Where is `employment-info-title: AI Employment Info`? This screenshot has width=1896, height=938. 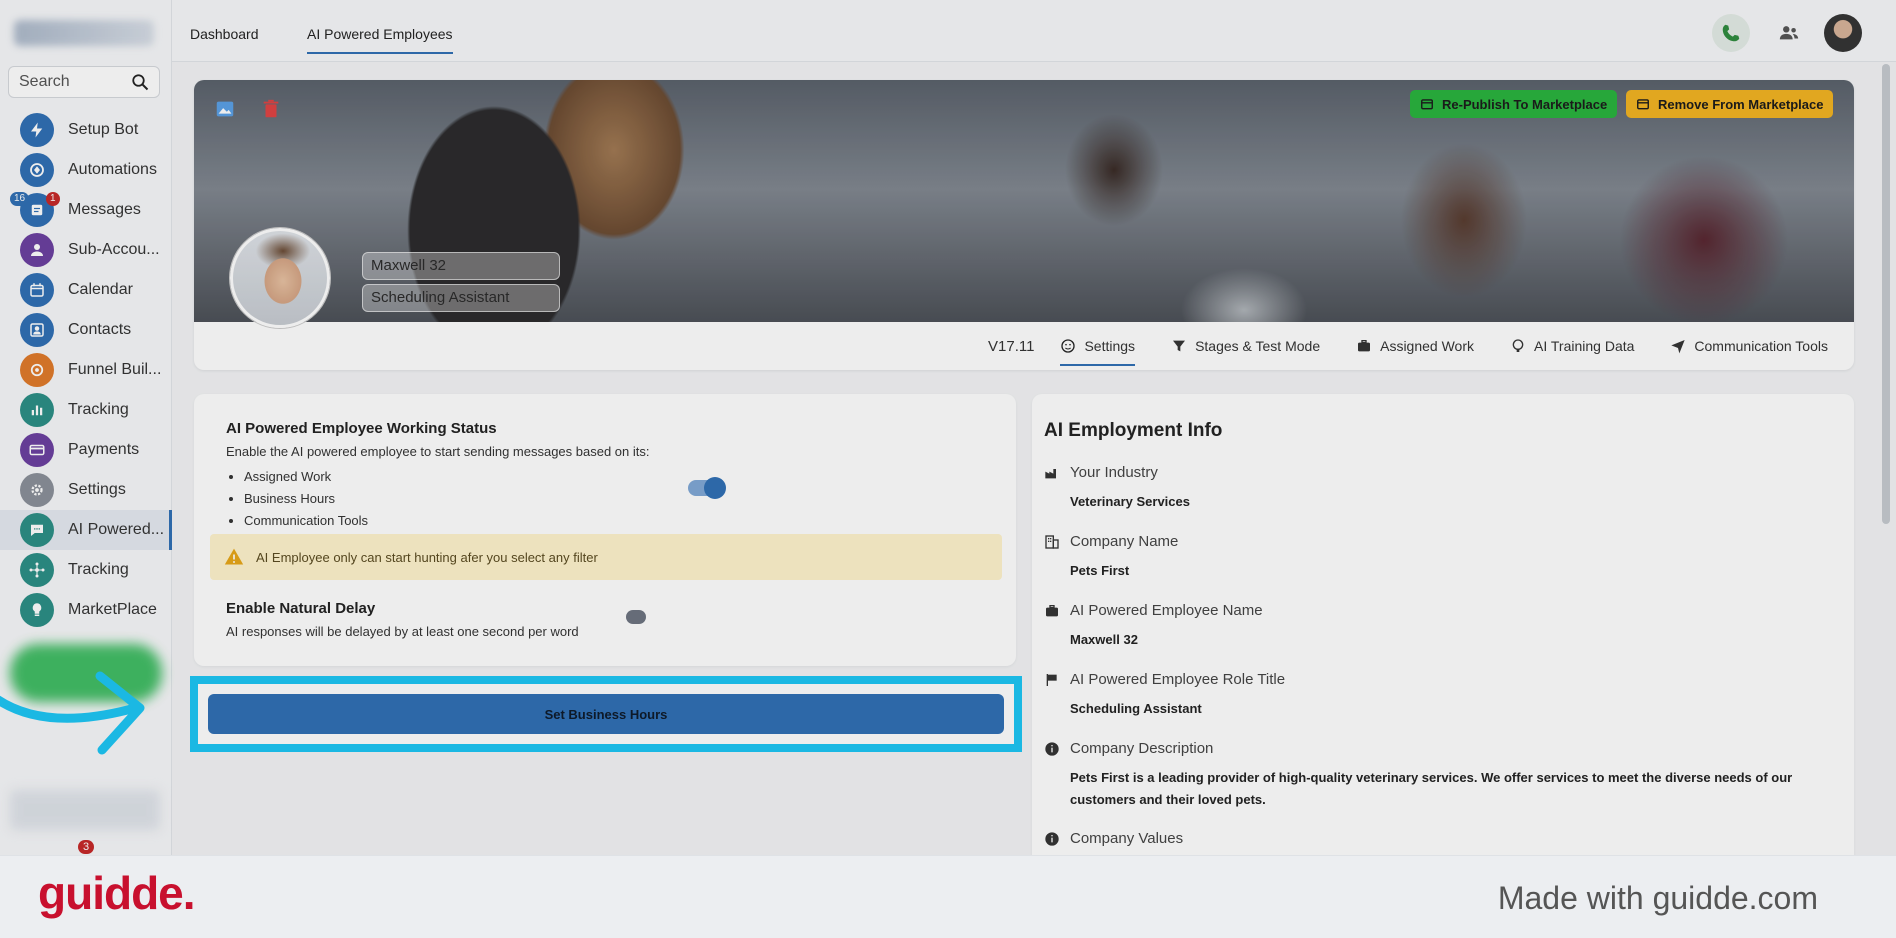
employment-info-title: AI Employment Info is located at coordinates (1133, 430).